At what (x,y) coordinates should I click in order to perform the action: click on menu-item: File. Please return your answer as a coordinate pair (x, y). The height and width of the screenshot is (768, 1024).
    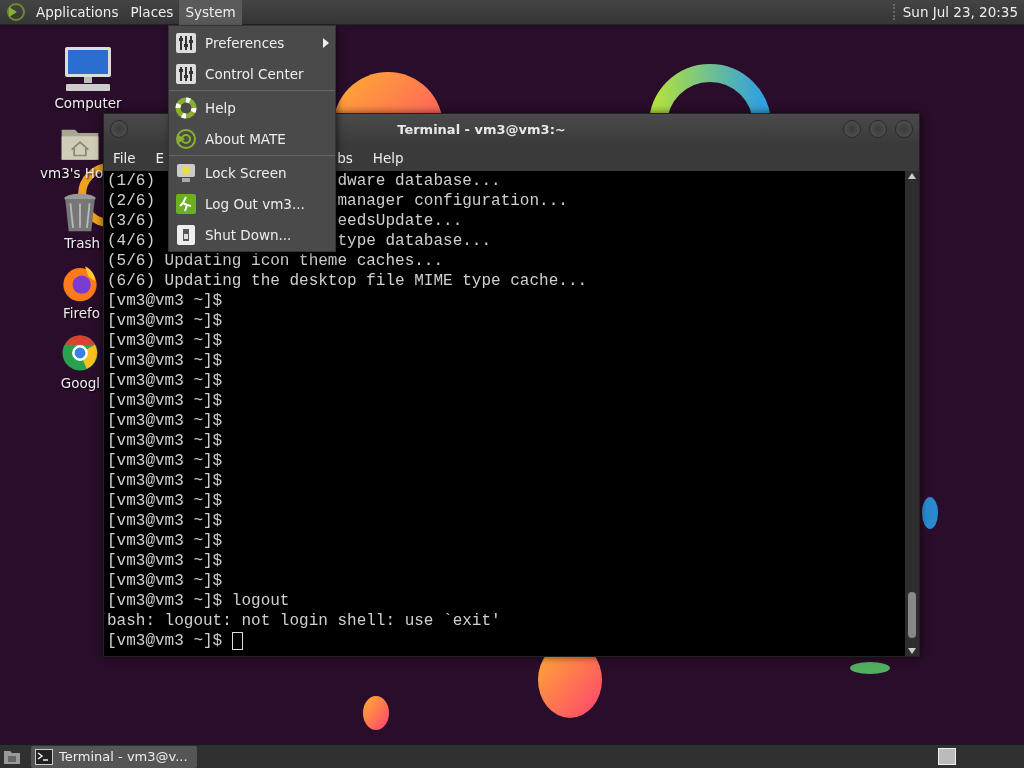
    Looking at the image, I should click on (124, 157).